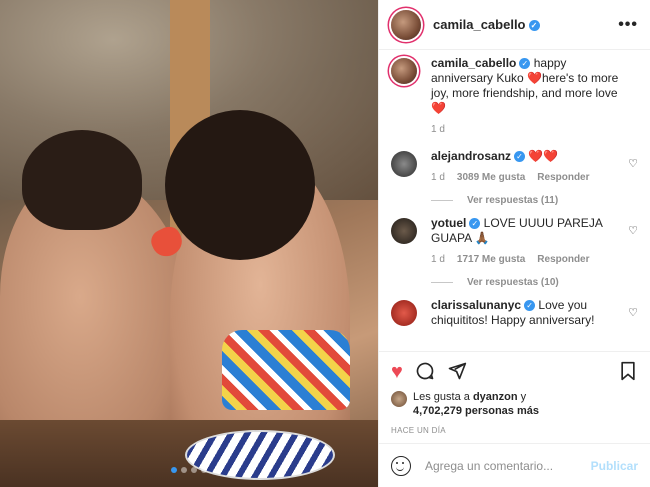  I want to click on more-options-icon: •••, so click(628, 25).